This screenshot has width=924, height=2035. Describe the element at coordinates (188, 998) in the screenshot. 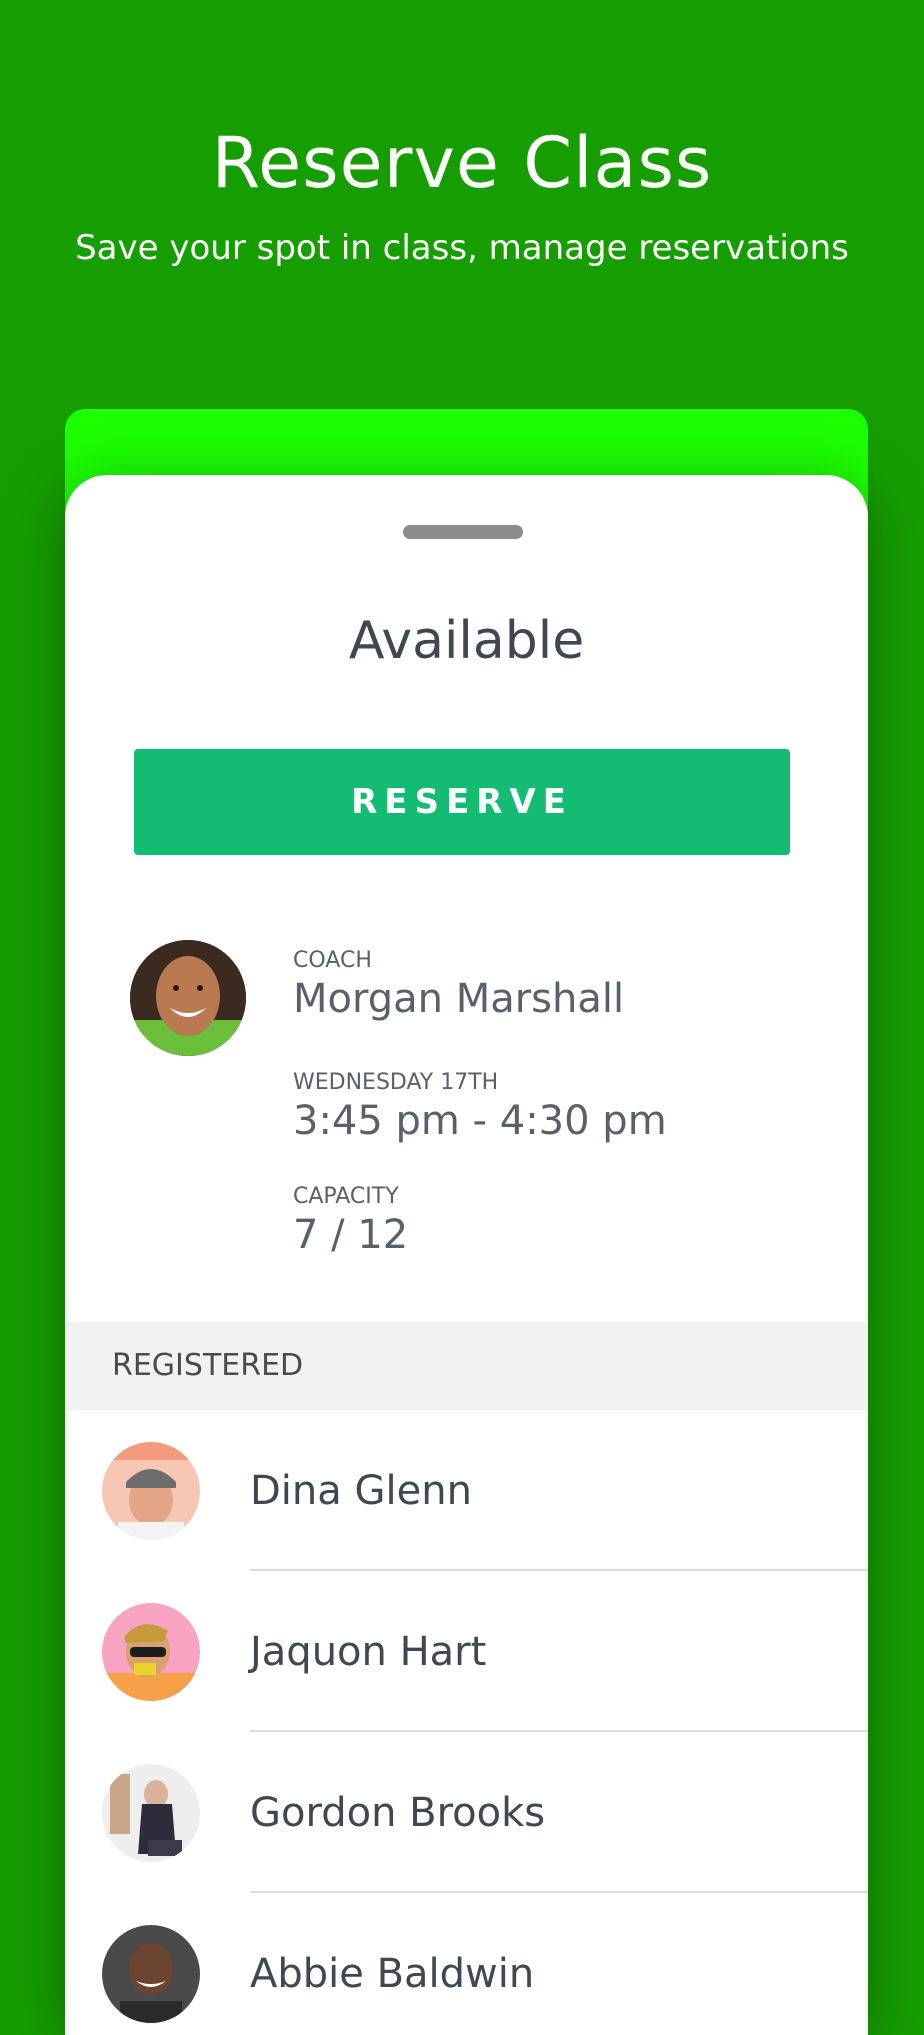

I see `coach-avatar` at that location.